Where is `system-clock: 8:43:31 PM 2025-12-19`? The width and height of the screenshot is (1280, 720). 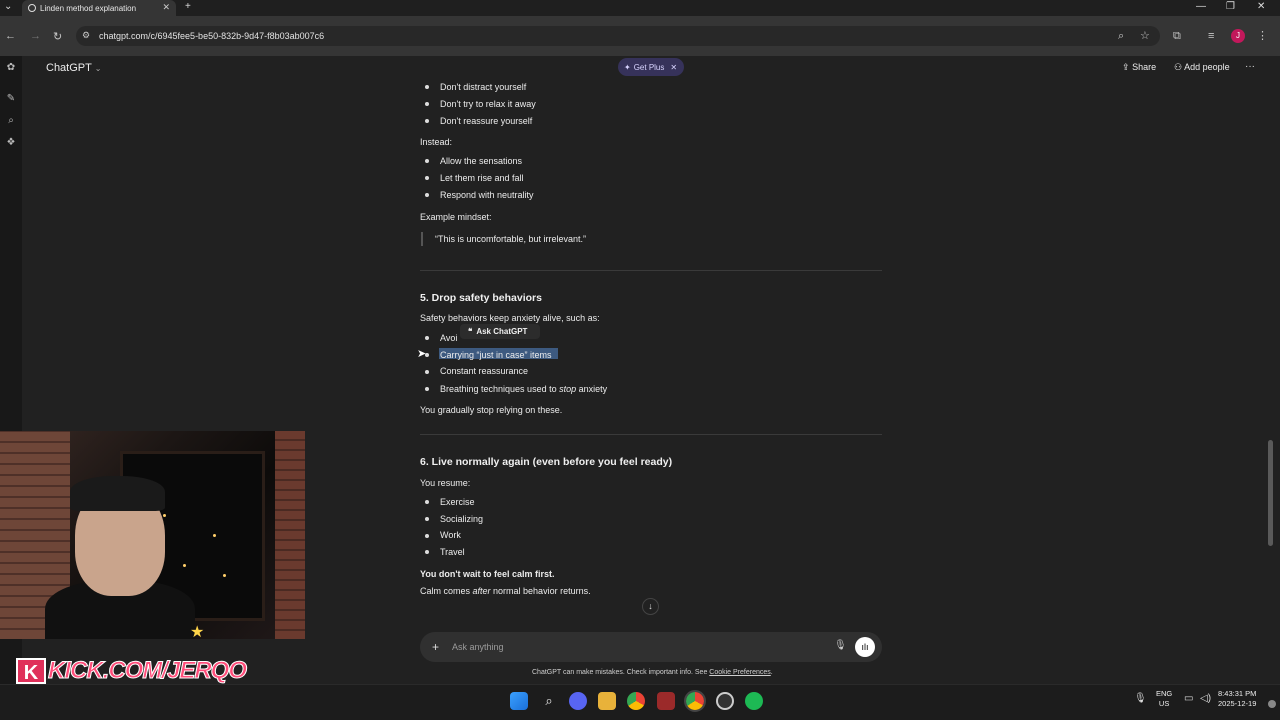 system-clock: 8:43:31 PM 2025-12-19 is located at coordinates (1237, 699).